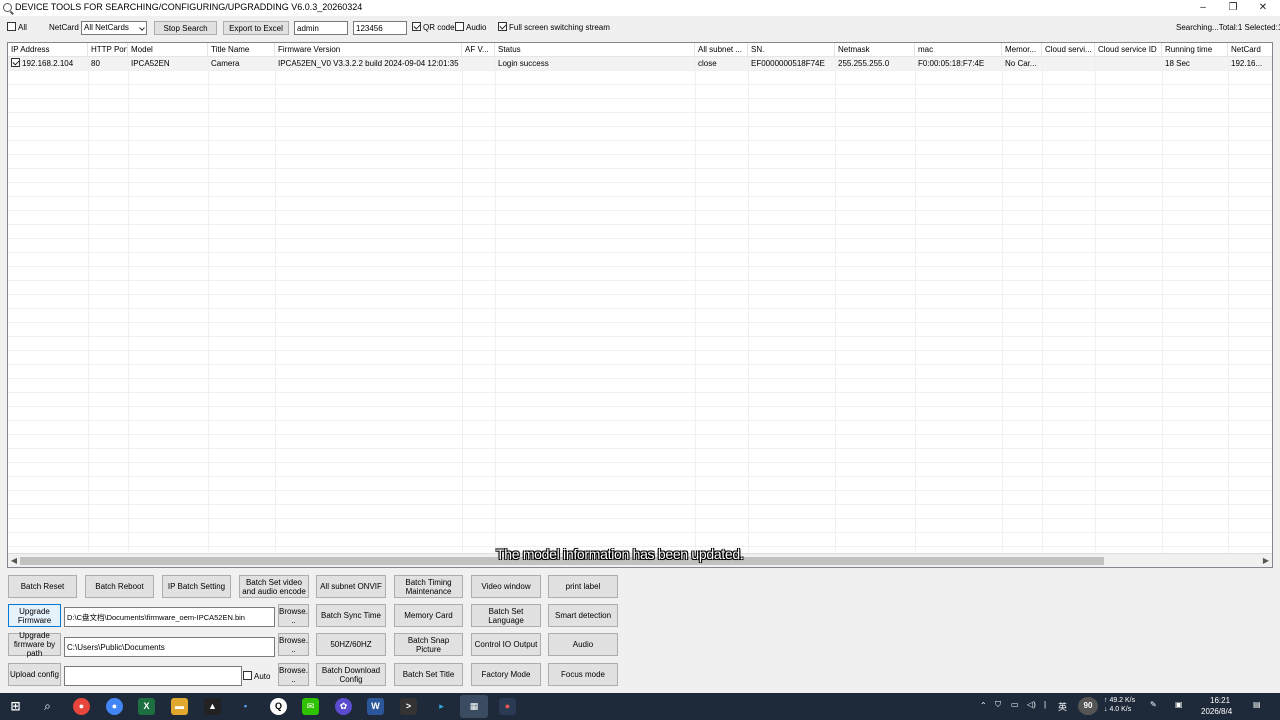 This screenshot has height=720, width=1280. What do you see at coordinates (196, 586) in the screenshot?
I see `ip-batch-setting-button: IP Batch Setting` at bounding box center [196, 586].